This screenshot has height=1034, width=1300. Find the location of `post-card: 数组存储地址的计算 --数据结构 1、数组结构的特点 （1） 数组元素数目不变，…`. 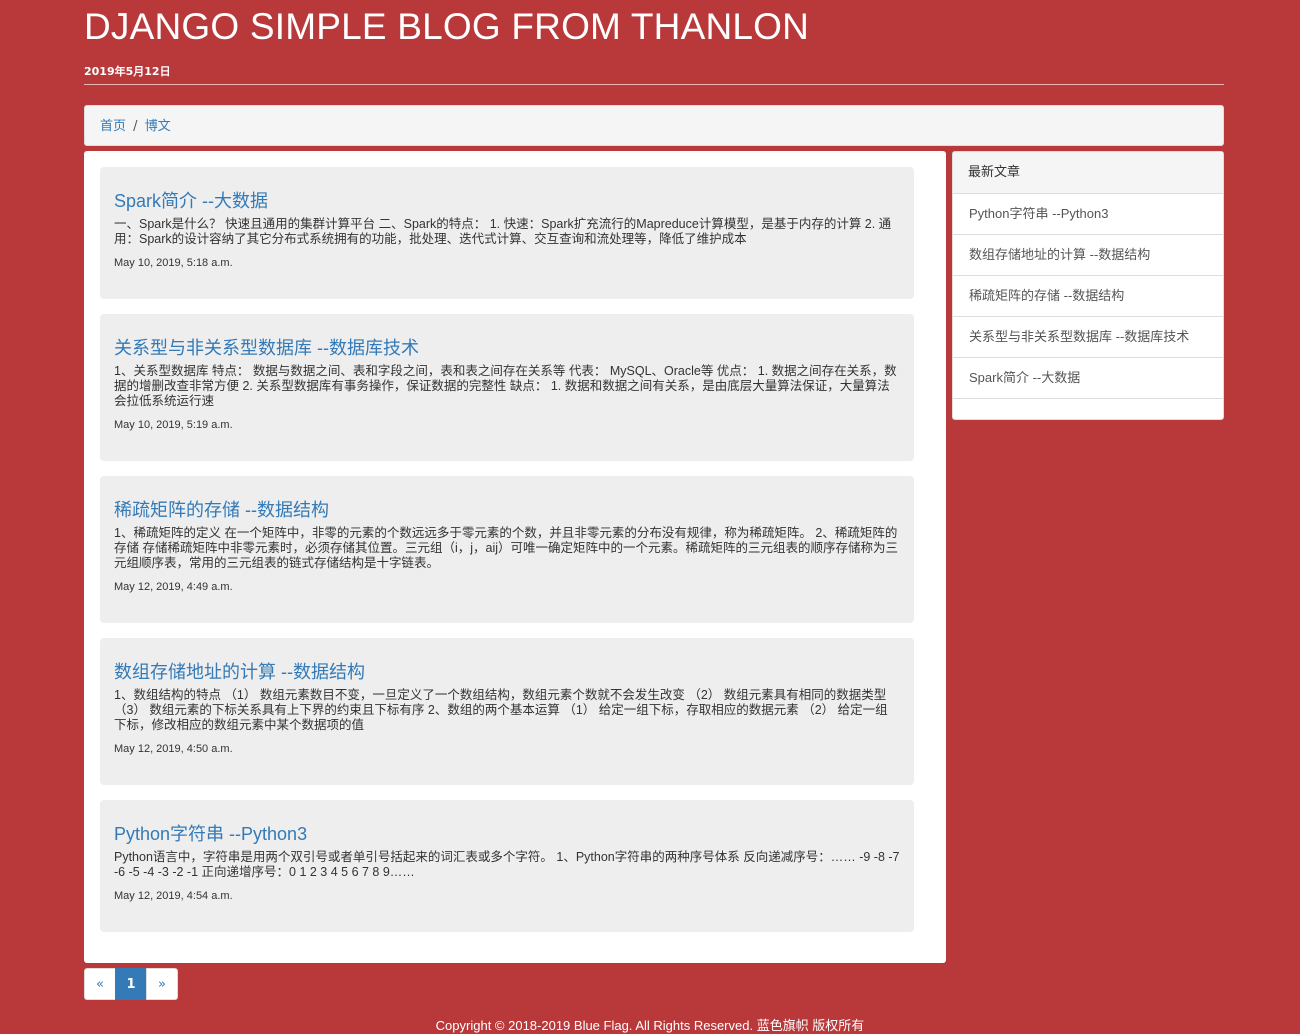

post-card: 数组存储地址的计算 --数据结构 1、数组结构的特点 （1） 数组元素数目不变，… is located at coordinates (507, 711).